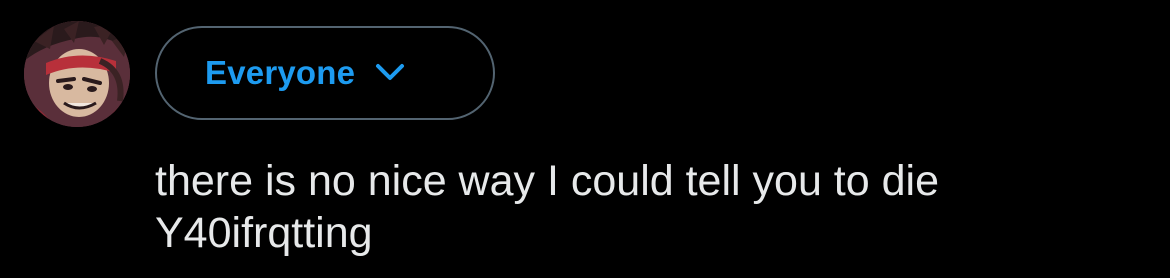 This screenshot has height=278, width=1170. I want to click on chevron-down-icon, so click(390, 73).